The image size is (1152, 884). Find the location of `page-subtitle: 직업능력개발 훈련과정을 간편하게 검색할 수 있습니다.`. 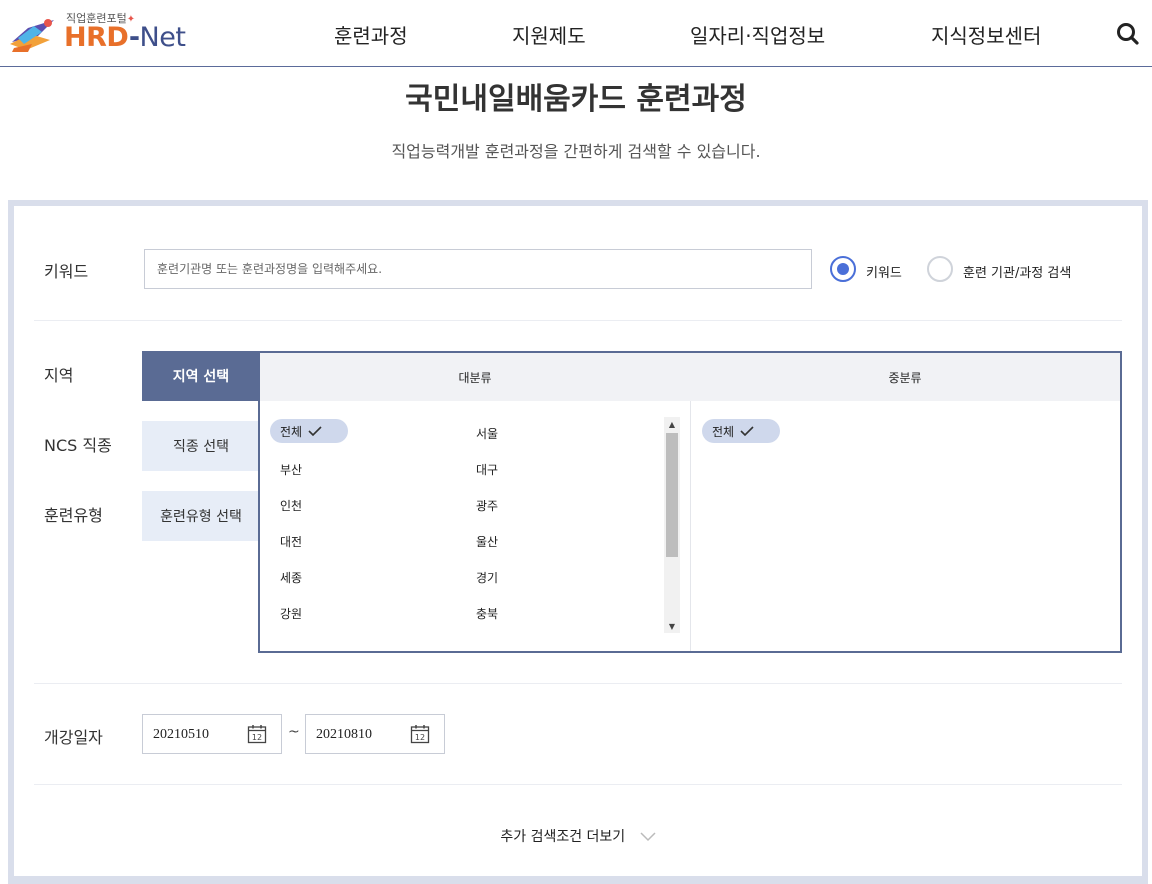

page-subtitle: 직업능력개발 훈련과정을 간편하게 검색할 수 있습니다. is located at coordinates (576, 151).